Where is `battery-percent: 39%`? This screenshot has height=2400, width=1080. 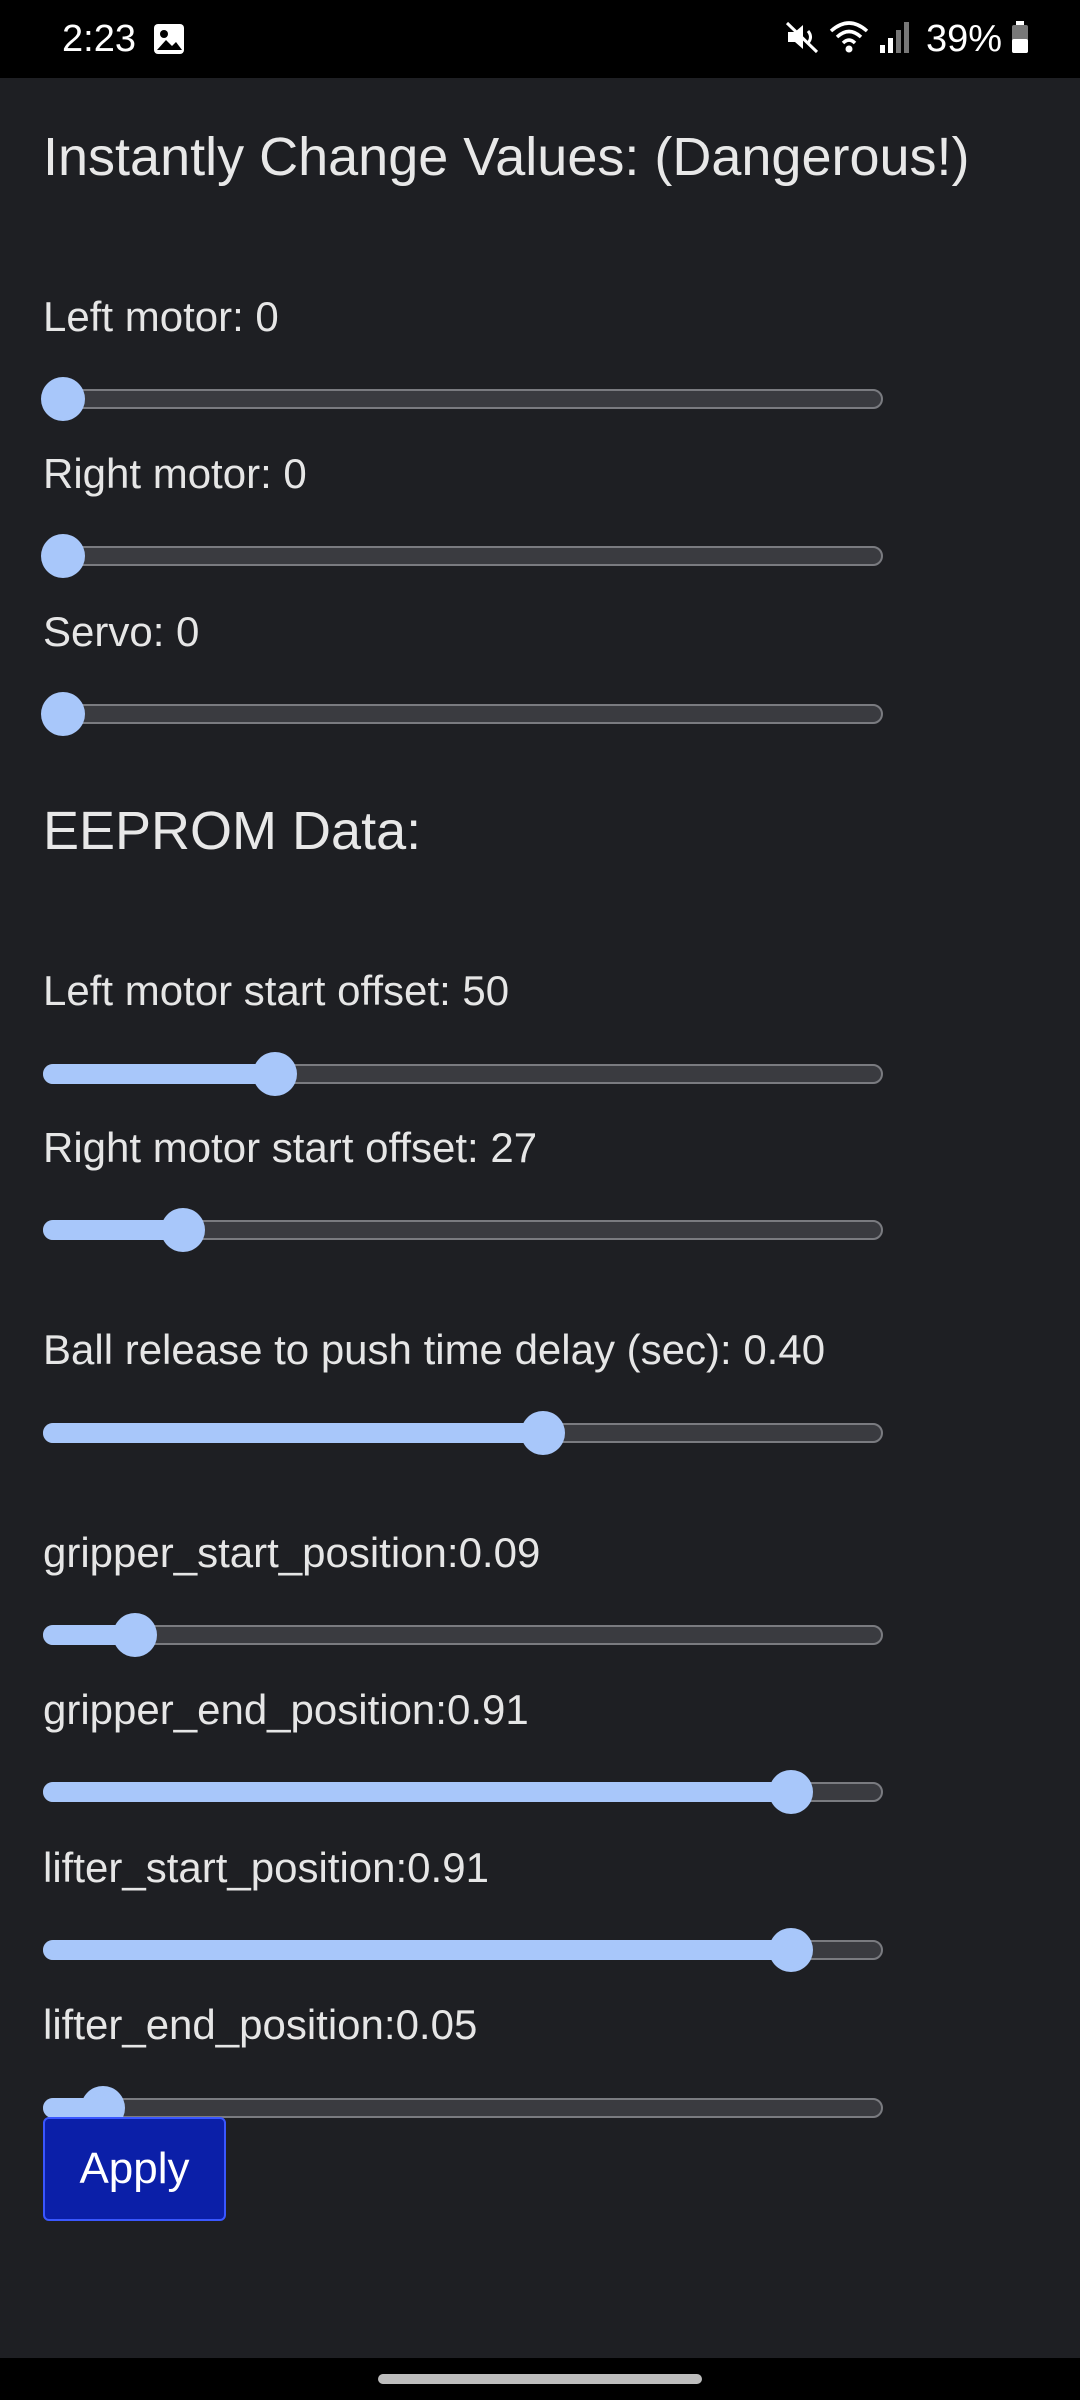
battery-percent: 39% is located at coordinates (963, 39).